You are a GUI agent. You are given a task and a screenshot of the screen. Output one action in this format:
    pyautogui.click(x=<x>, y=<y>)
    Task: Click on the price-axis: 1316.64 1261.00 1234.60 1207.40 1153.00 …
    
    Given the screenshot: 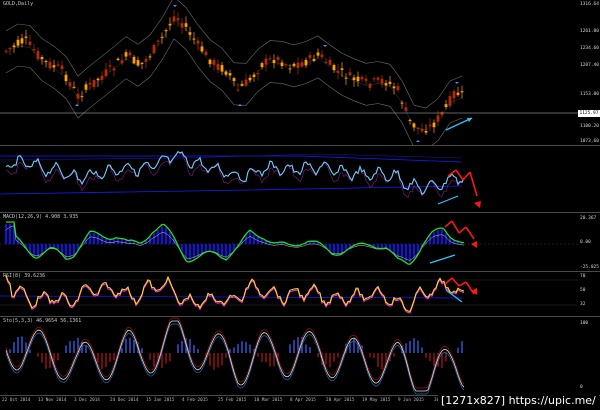 What is the action you would take?
    pyautogui.click(x=589, y=72)
    